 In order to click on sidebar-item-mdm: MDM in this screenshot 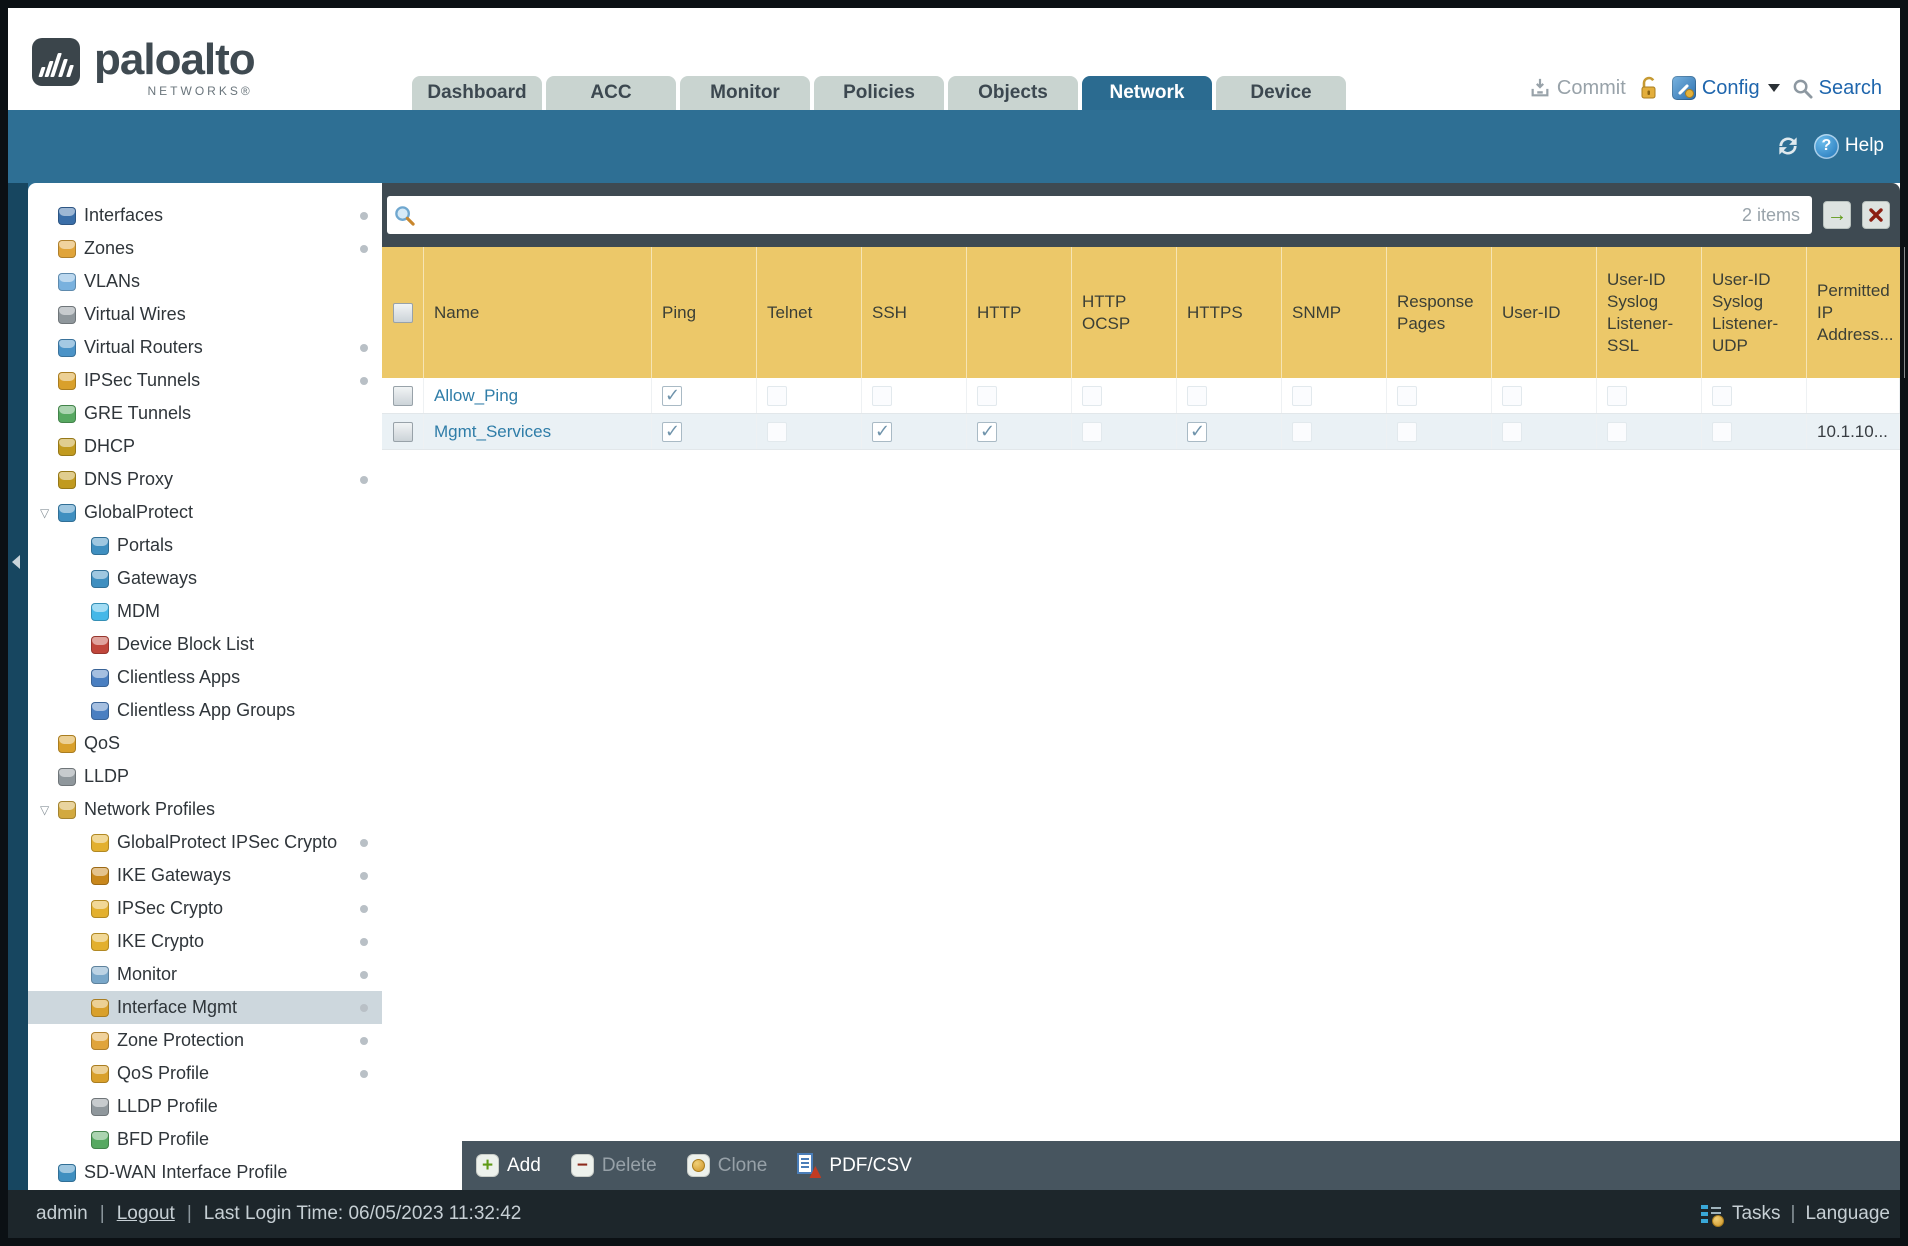, I will do `click(205, 611)`.